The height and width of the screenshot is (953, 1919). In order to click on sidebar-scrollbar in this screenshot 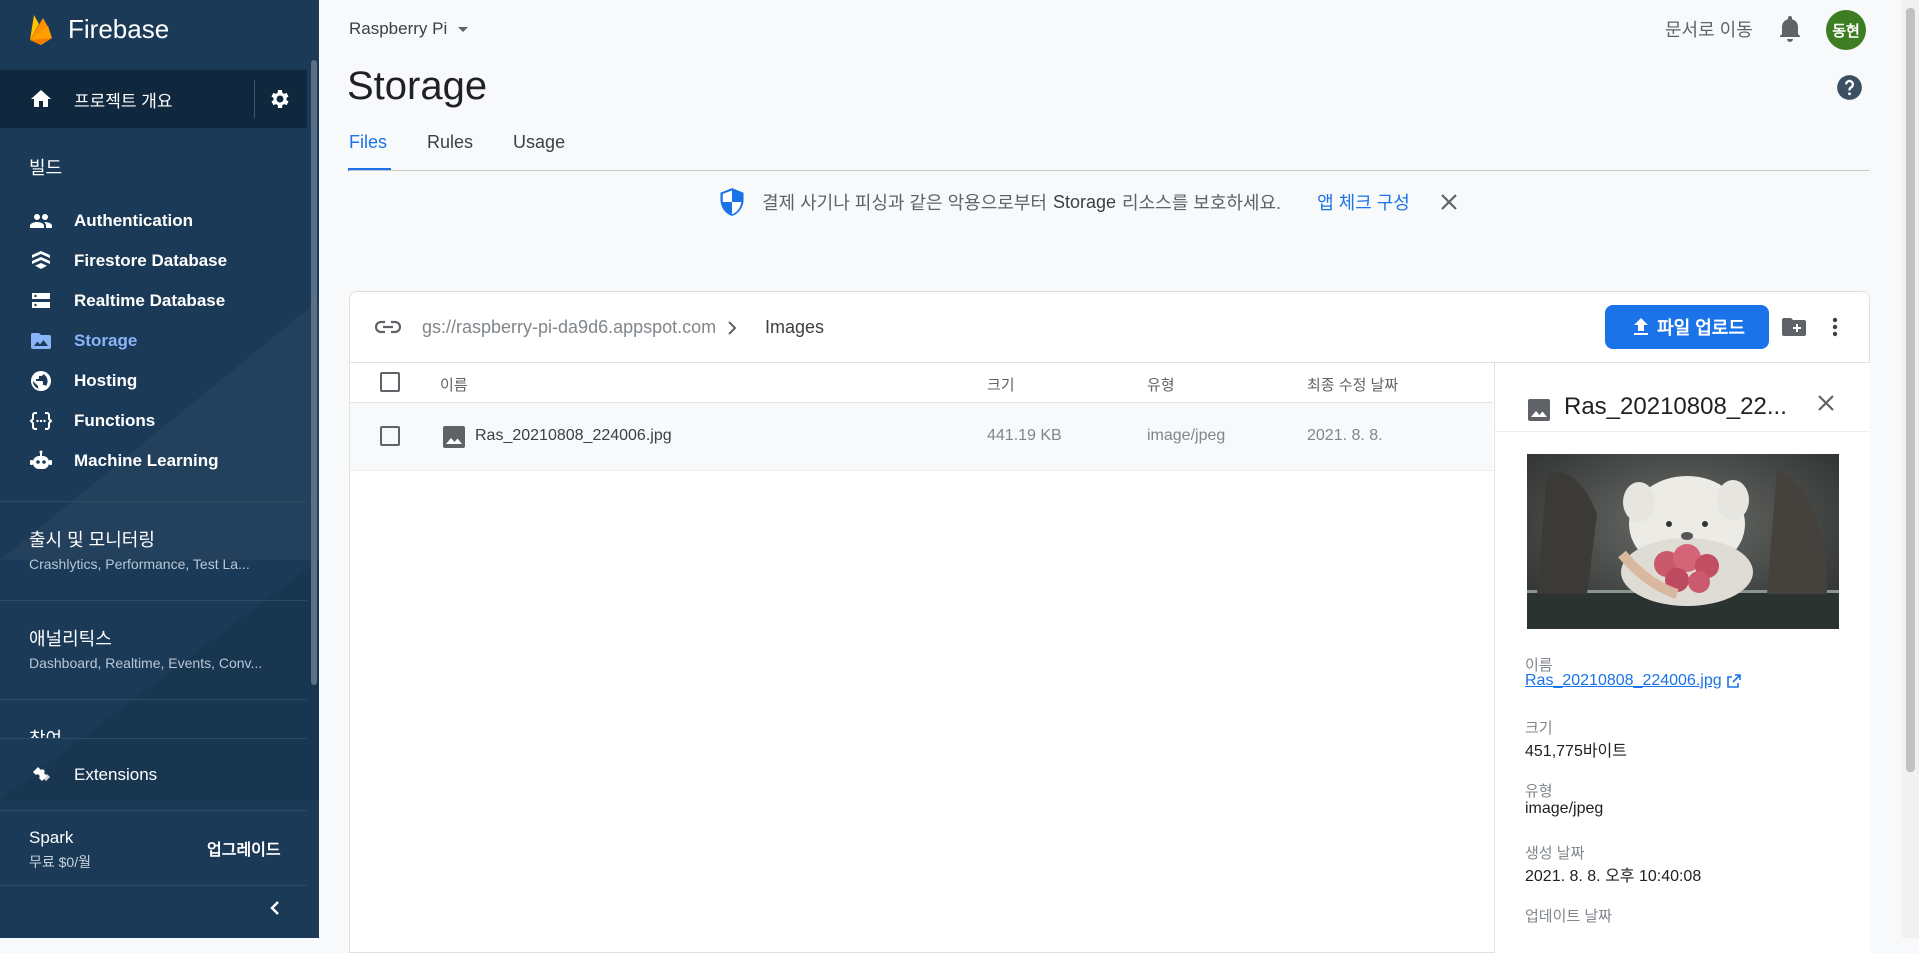, I will do `click(314, 372)`.